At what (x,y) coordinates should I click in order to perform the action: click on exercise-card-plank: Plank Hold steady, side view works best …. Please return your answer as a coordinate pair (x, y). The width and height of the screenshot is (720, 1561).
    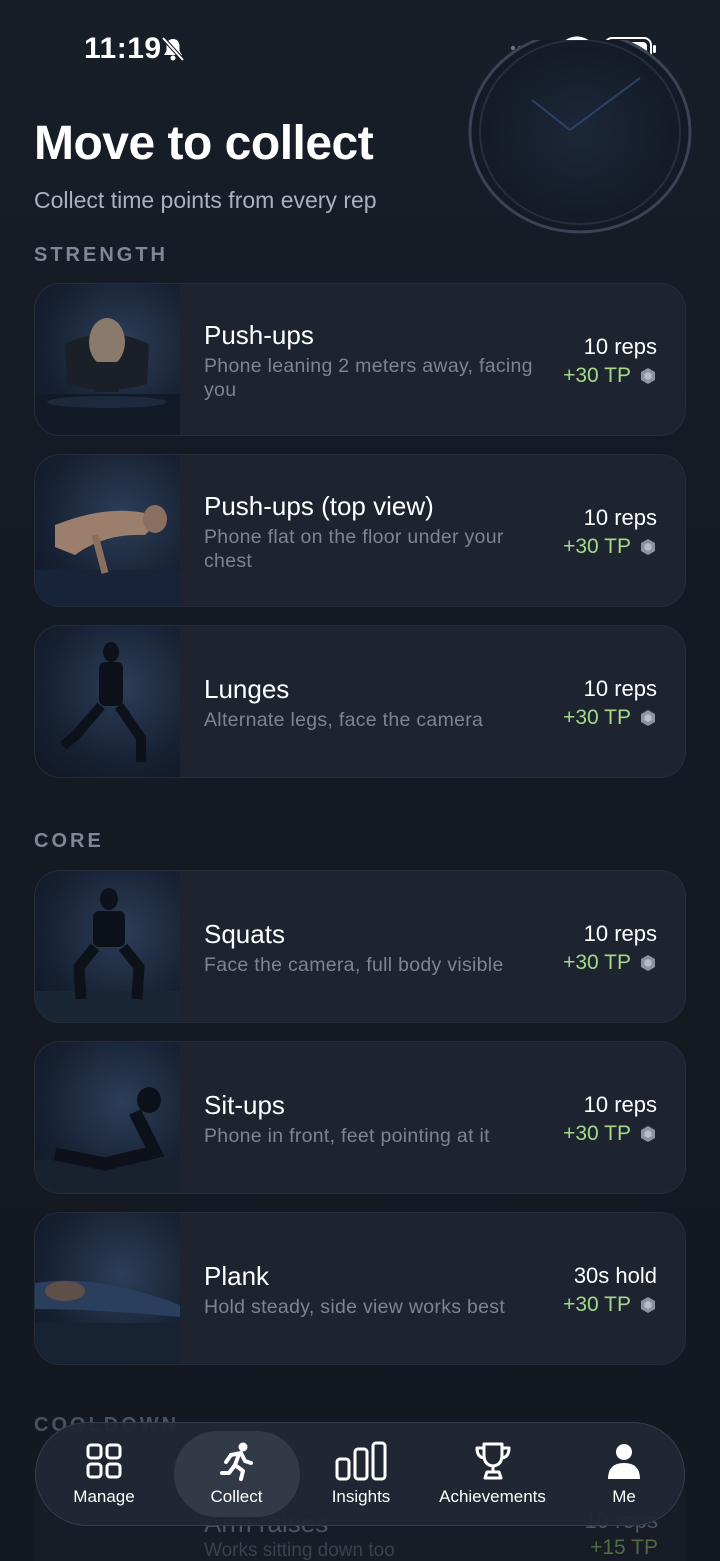
    Looking at the image, I should click on (360, 1288).